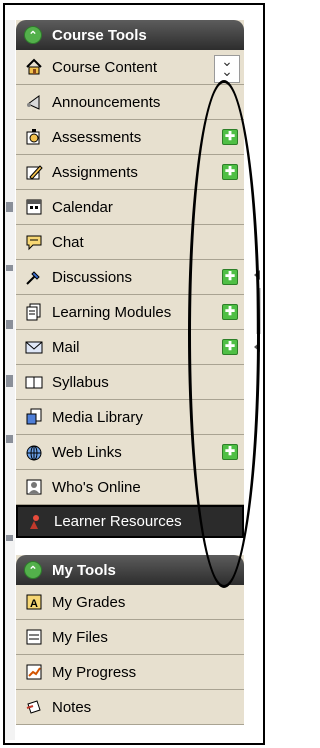  I want to click on book-icon, so click(34, 382).